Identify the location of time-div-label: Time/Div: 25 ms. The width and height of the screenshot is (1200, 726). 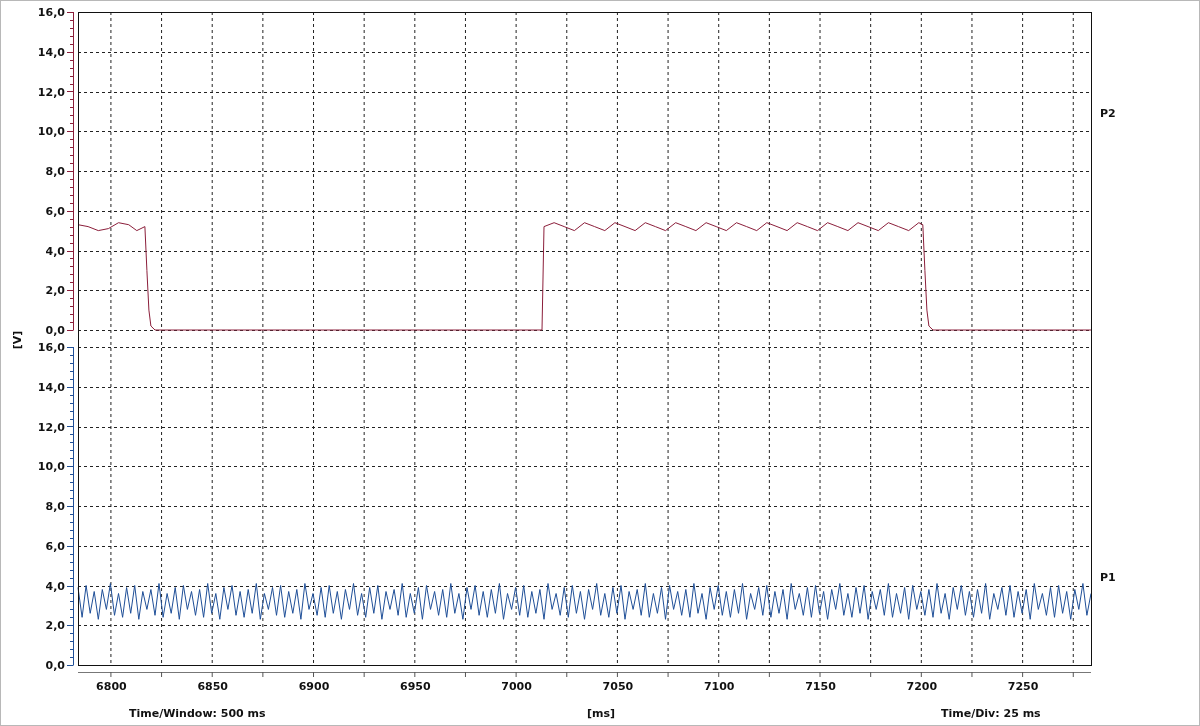
(991, 713).